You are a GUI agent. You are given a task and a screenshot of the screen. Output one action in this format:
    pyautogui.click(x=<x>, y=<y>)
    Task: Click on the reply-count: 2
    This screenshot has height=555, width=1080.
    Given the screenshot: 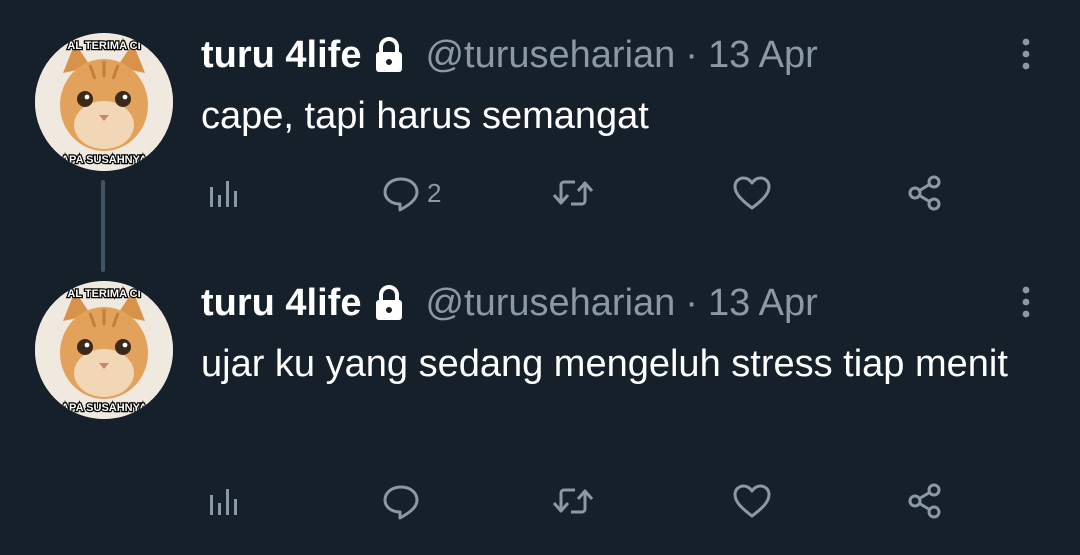 What is the action you would take?
    pyautogui.click(x=434, y=192)
    